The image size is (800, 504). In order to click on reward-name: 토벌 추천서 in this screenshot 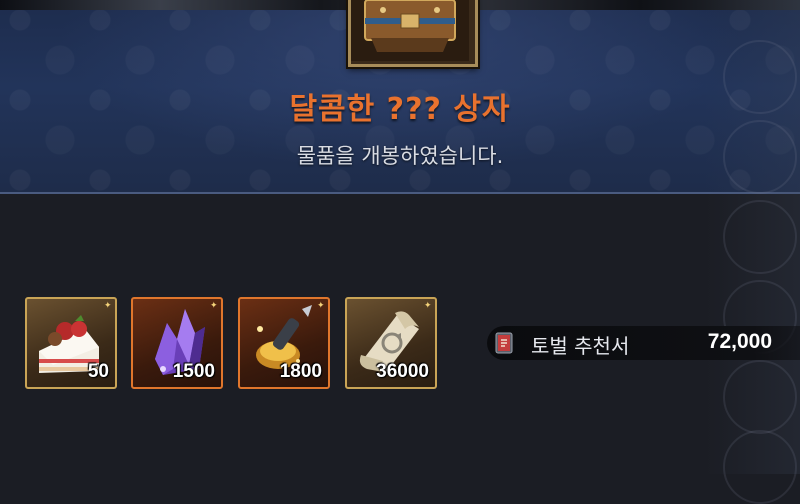, I will do `click(580, 346)`.